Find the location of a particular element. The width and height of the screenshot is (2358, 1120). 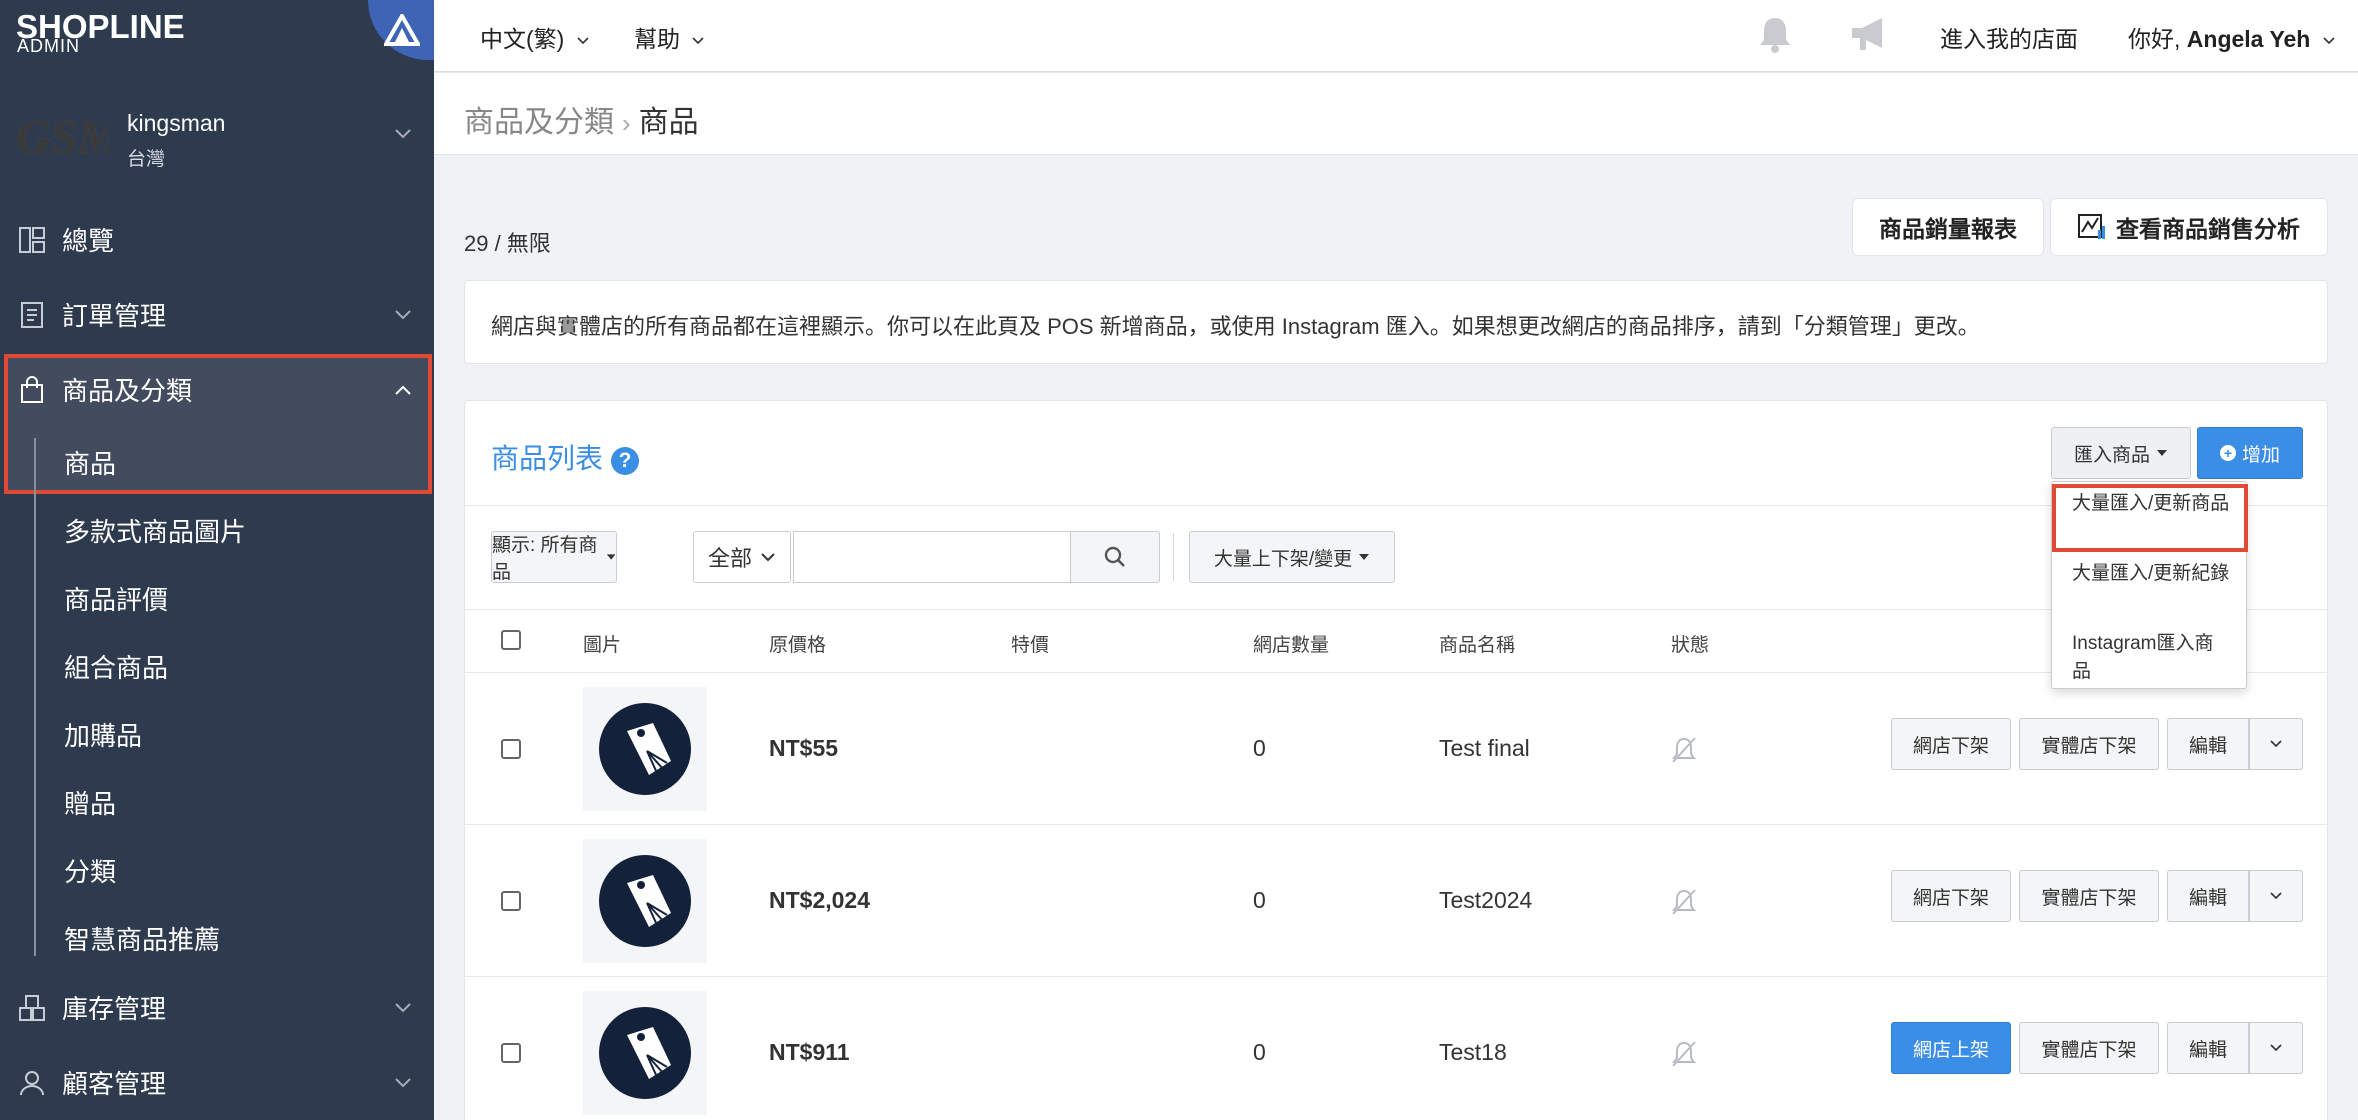

breadcrumb-bar: 商品及分類 › 商品 is located at coordinates (1396, 114).